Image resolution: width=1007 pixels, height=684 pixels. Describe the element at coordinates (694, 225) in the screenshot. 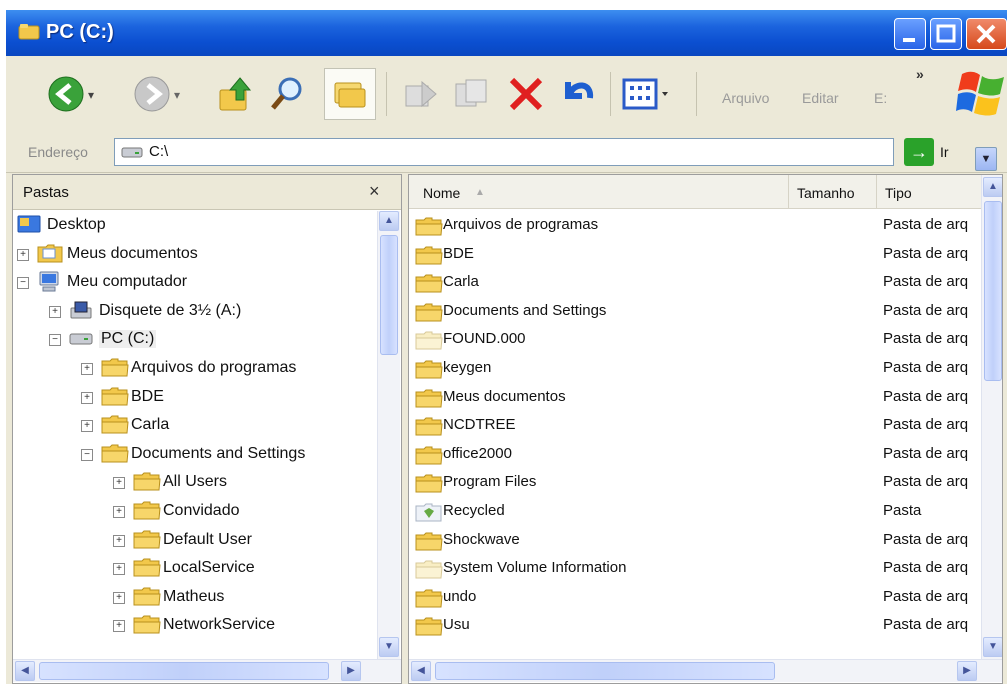

I see `file-row: Arquivos de programas Pasta de arq` at that location.